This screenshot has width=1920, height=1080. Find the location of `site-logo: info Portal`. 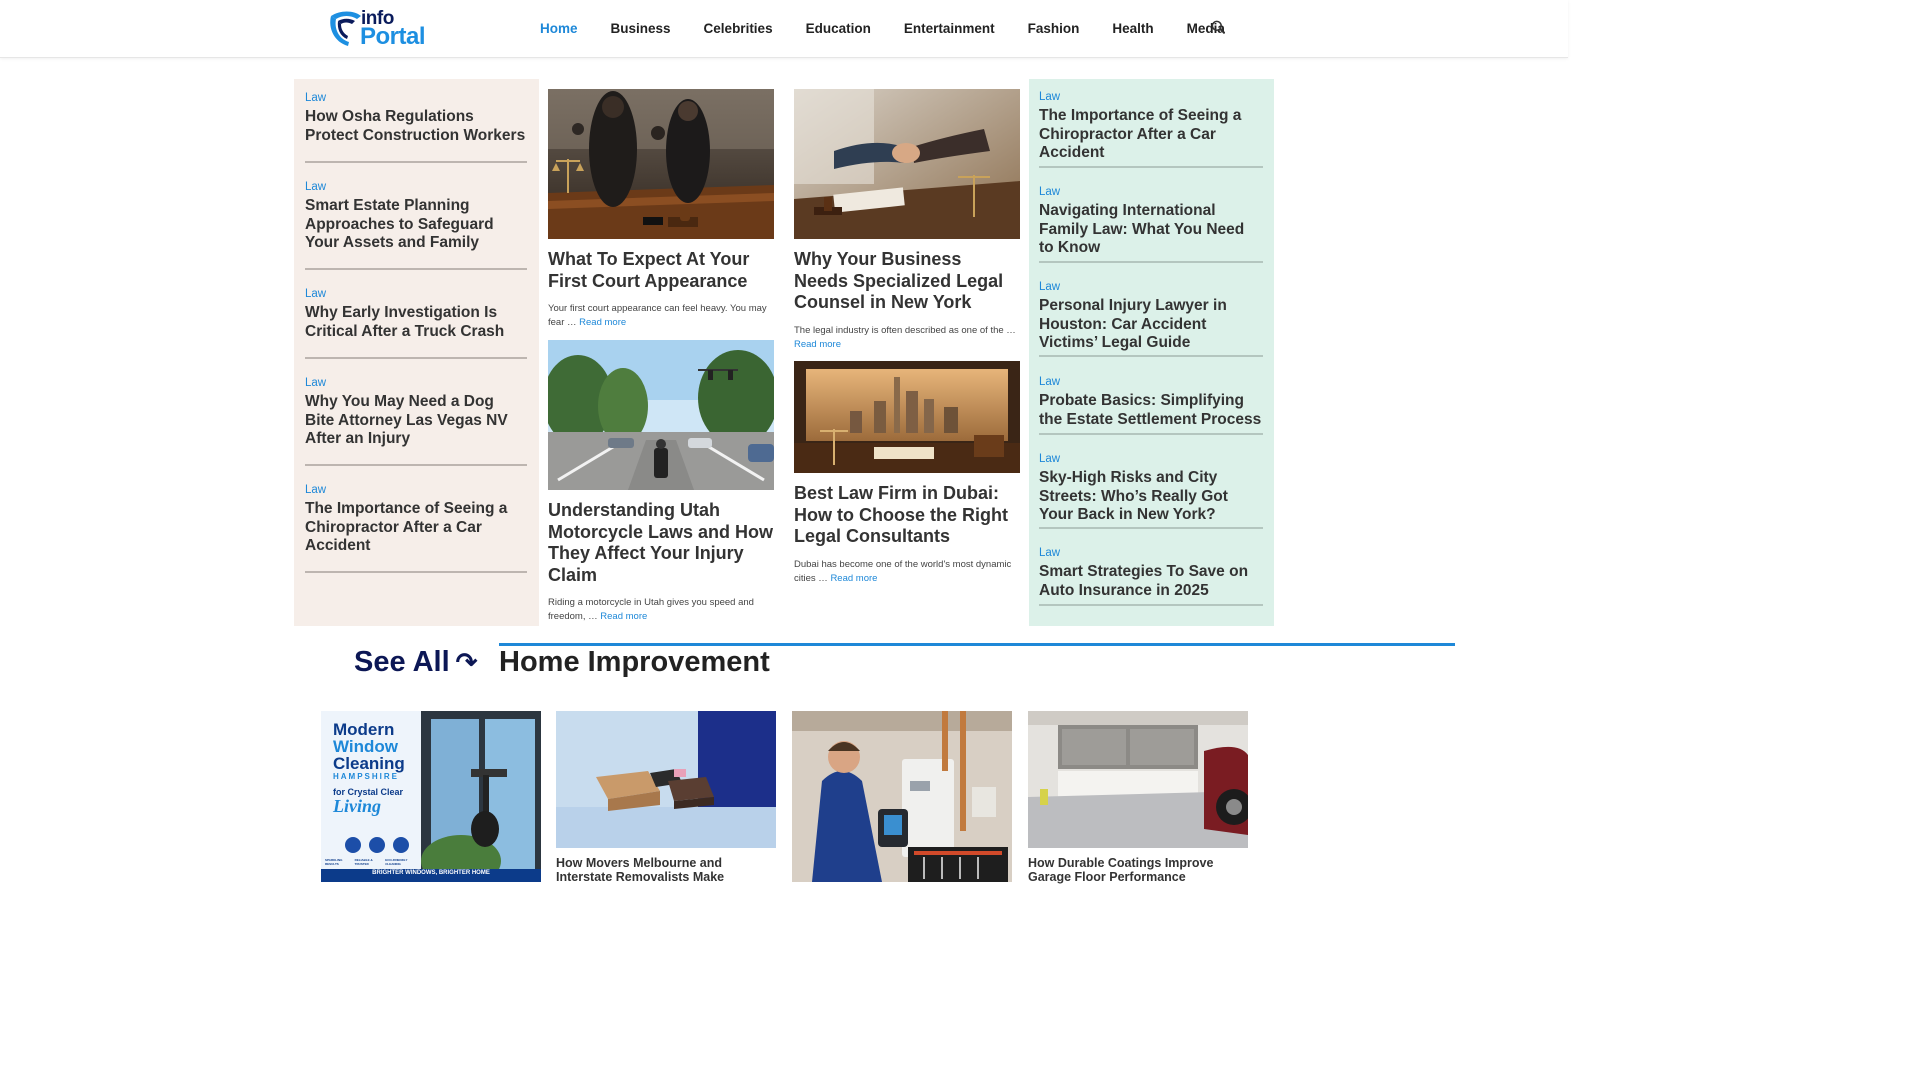

site-logo: info Portal is located at coordinates (383, 29).